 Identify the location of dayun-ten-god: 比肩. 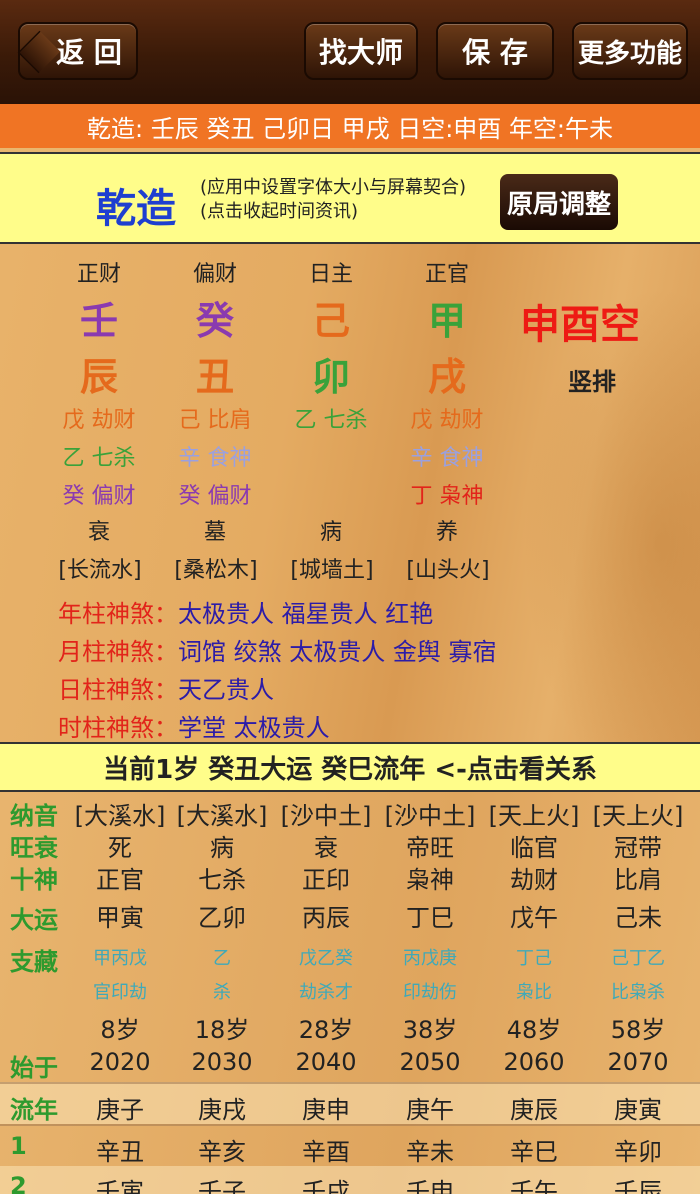
(638, 880).